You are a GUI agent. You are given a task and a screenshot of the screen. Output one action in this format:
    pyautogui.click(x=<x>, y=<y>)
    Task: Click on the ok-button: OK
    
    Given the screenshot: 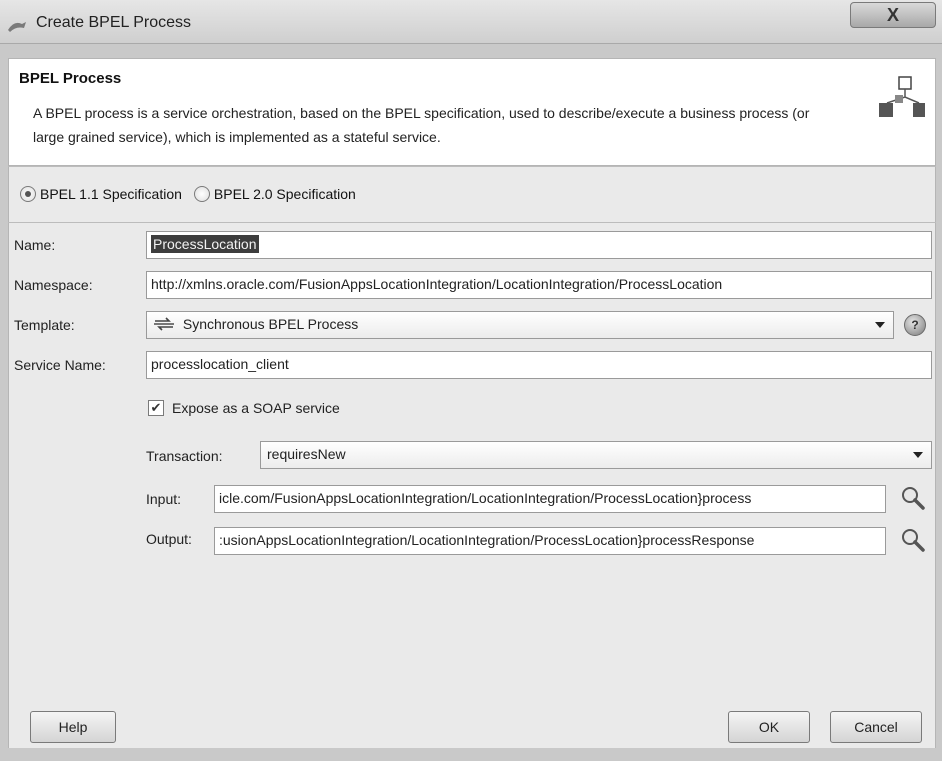 What is the action you would take?
    pyautogui.click(x=769, y=727)
    